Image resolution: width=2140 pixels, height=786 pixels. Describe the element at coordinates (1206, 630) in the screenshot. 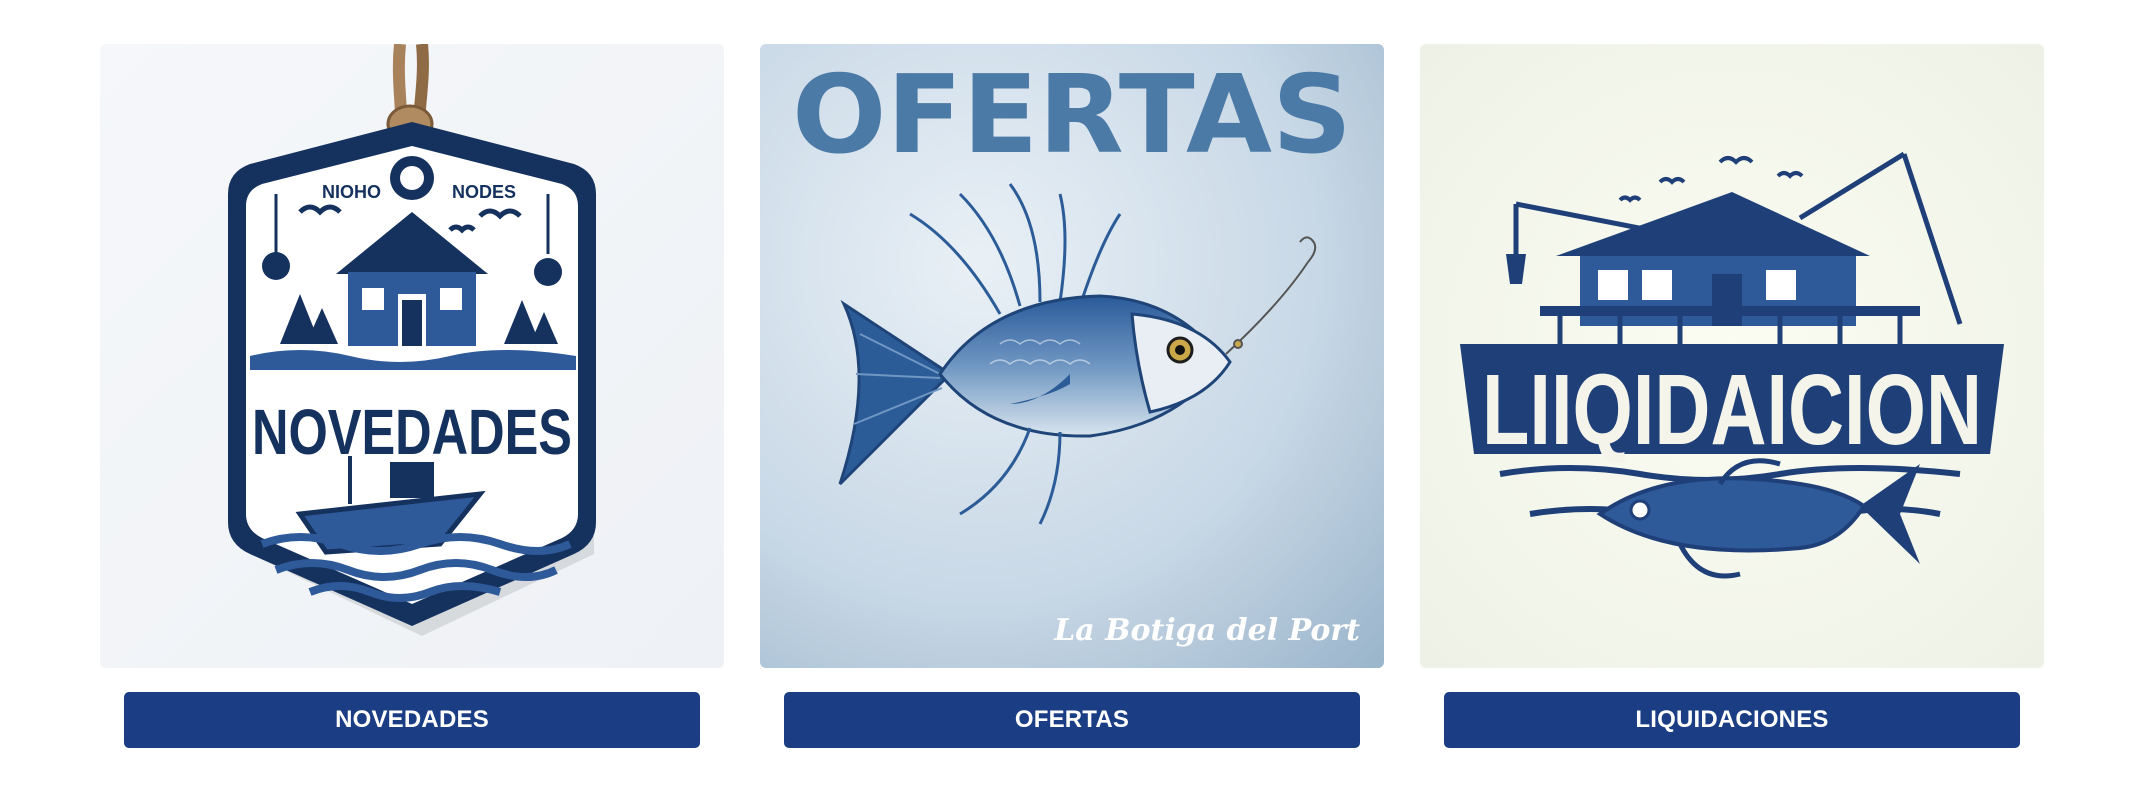

I see `store-signature-text: La Botiga del Port` at that location.